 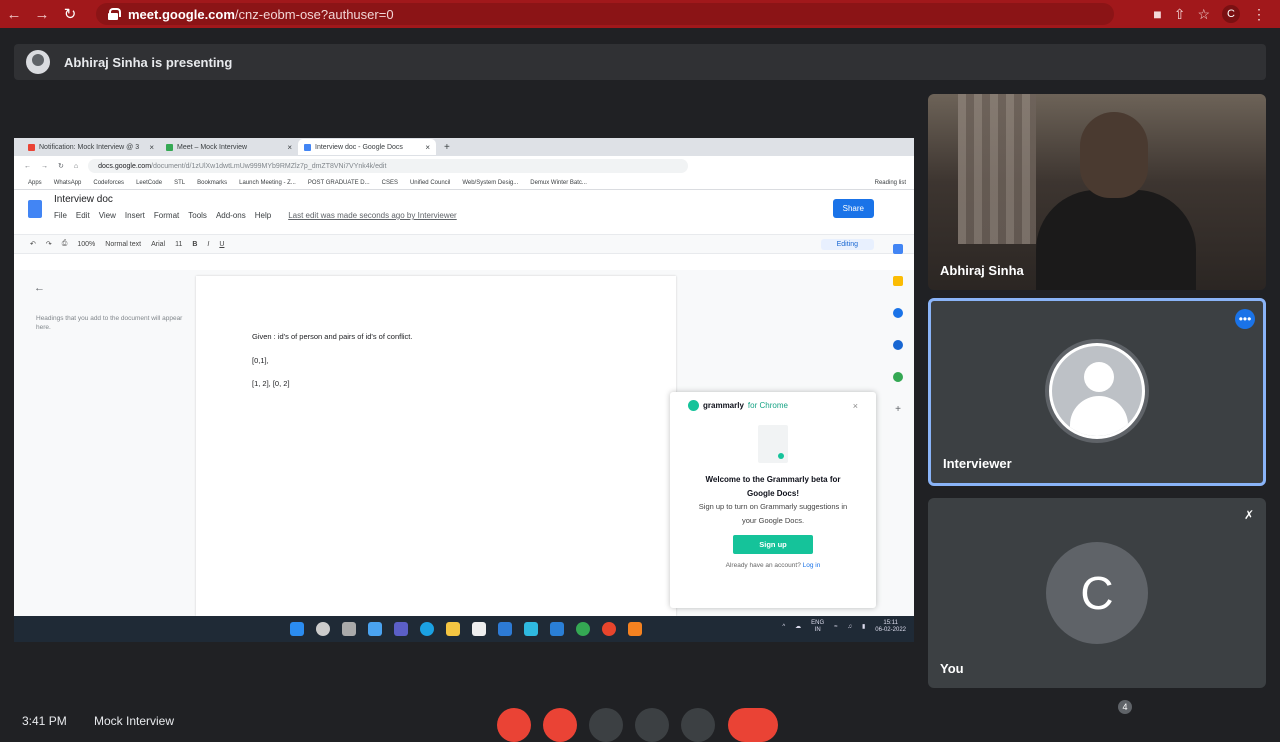 I want to click on mic-toggle-button, so click(x=514, y=725).